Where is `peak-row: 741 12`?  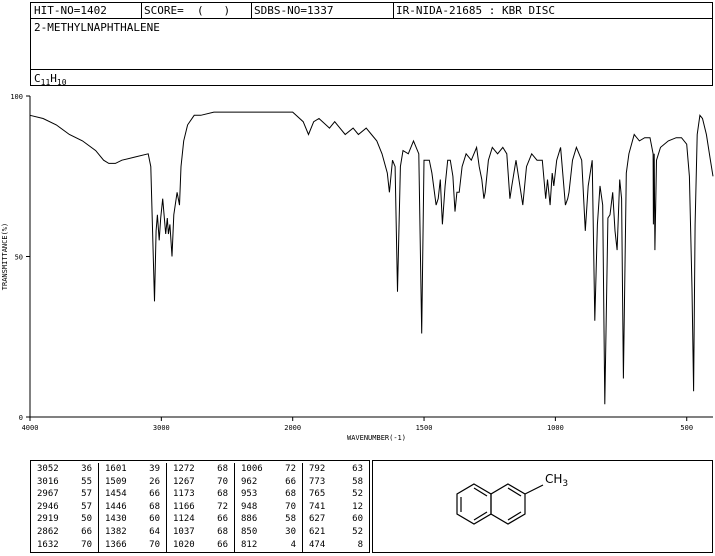
peak-row: 741 12 is located at coordinates (336, 507).